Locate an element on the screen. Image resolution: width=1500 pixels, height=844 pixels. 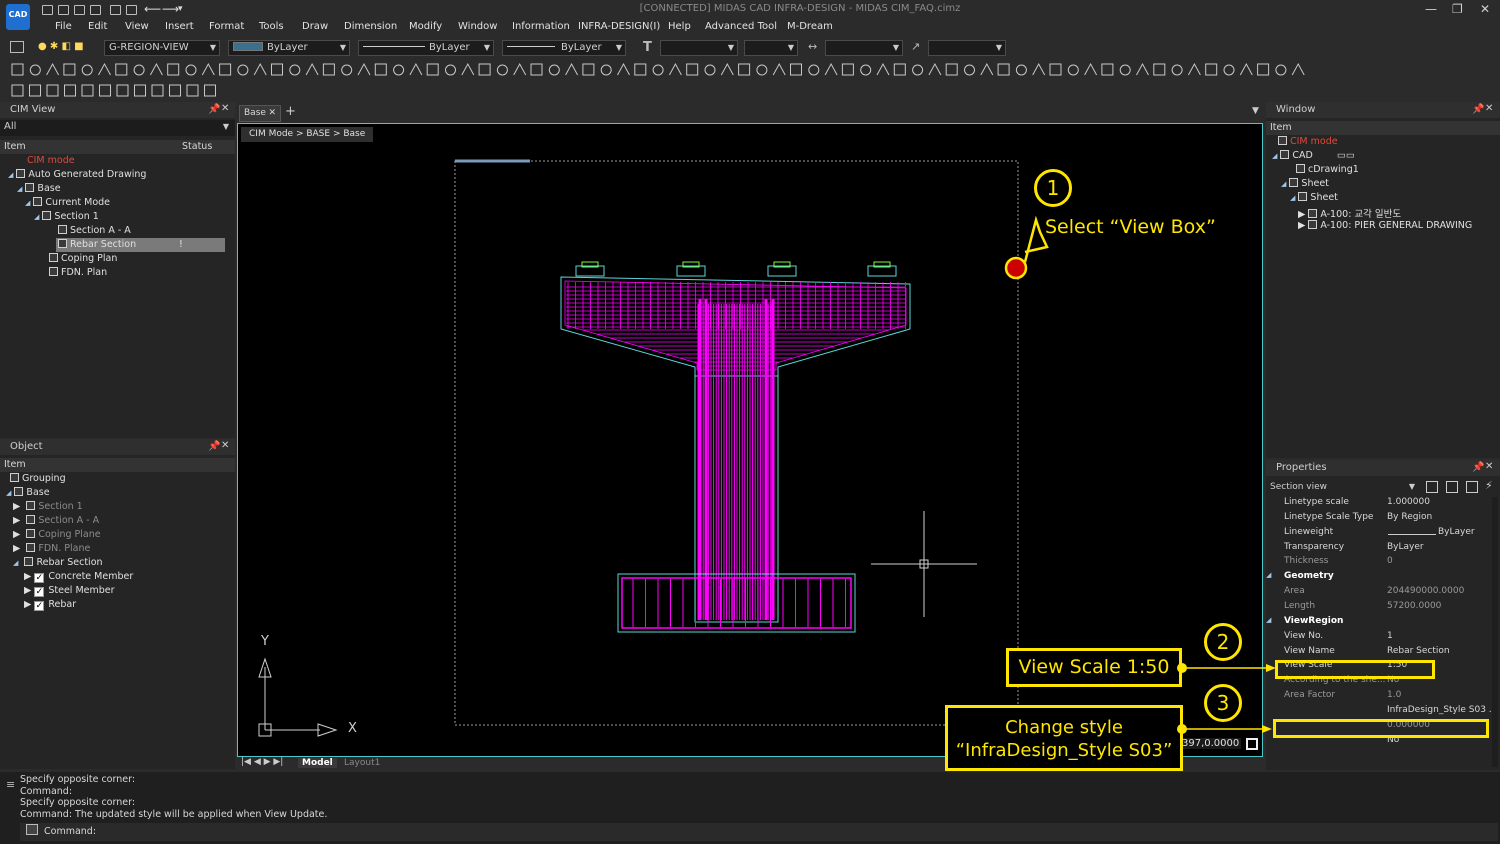
menu-dimension: Dimension is located at coordinates (370, 26).